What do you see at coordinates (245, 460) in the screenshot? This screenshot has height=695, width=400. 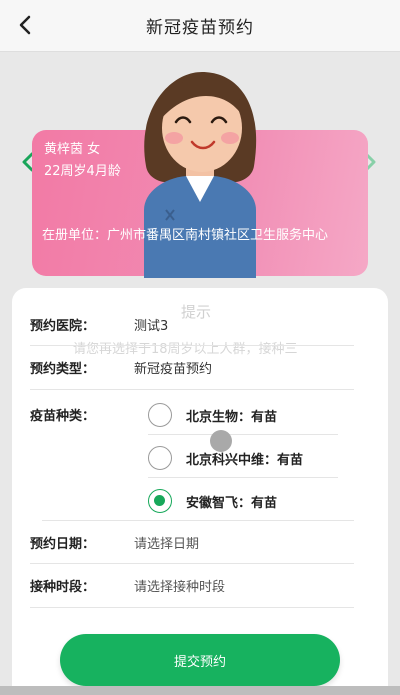 I see `option-label: 北京科兴中维：有苗` at bounding box center [245, 460].